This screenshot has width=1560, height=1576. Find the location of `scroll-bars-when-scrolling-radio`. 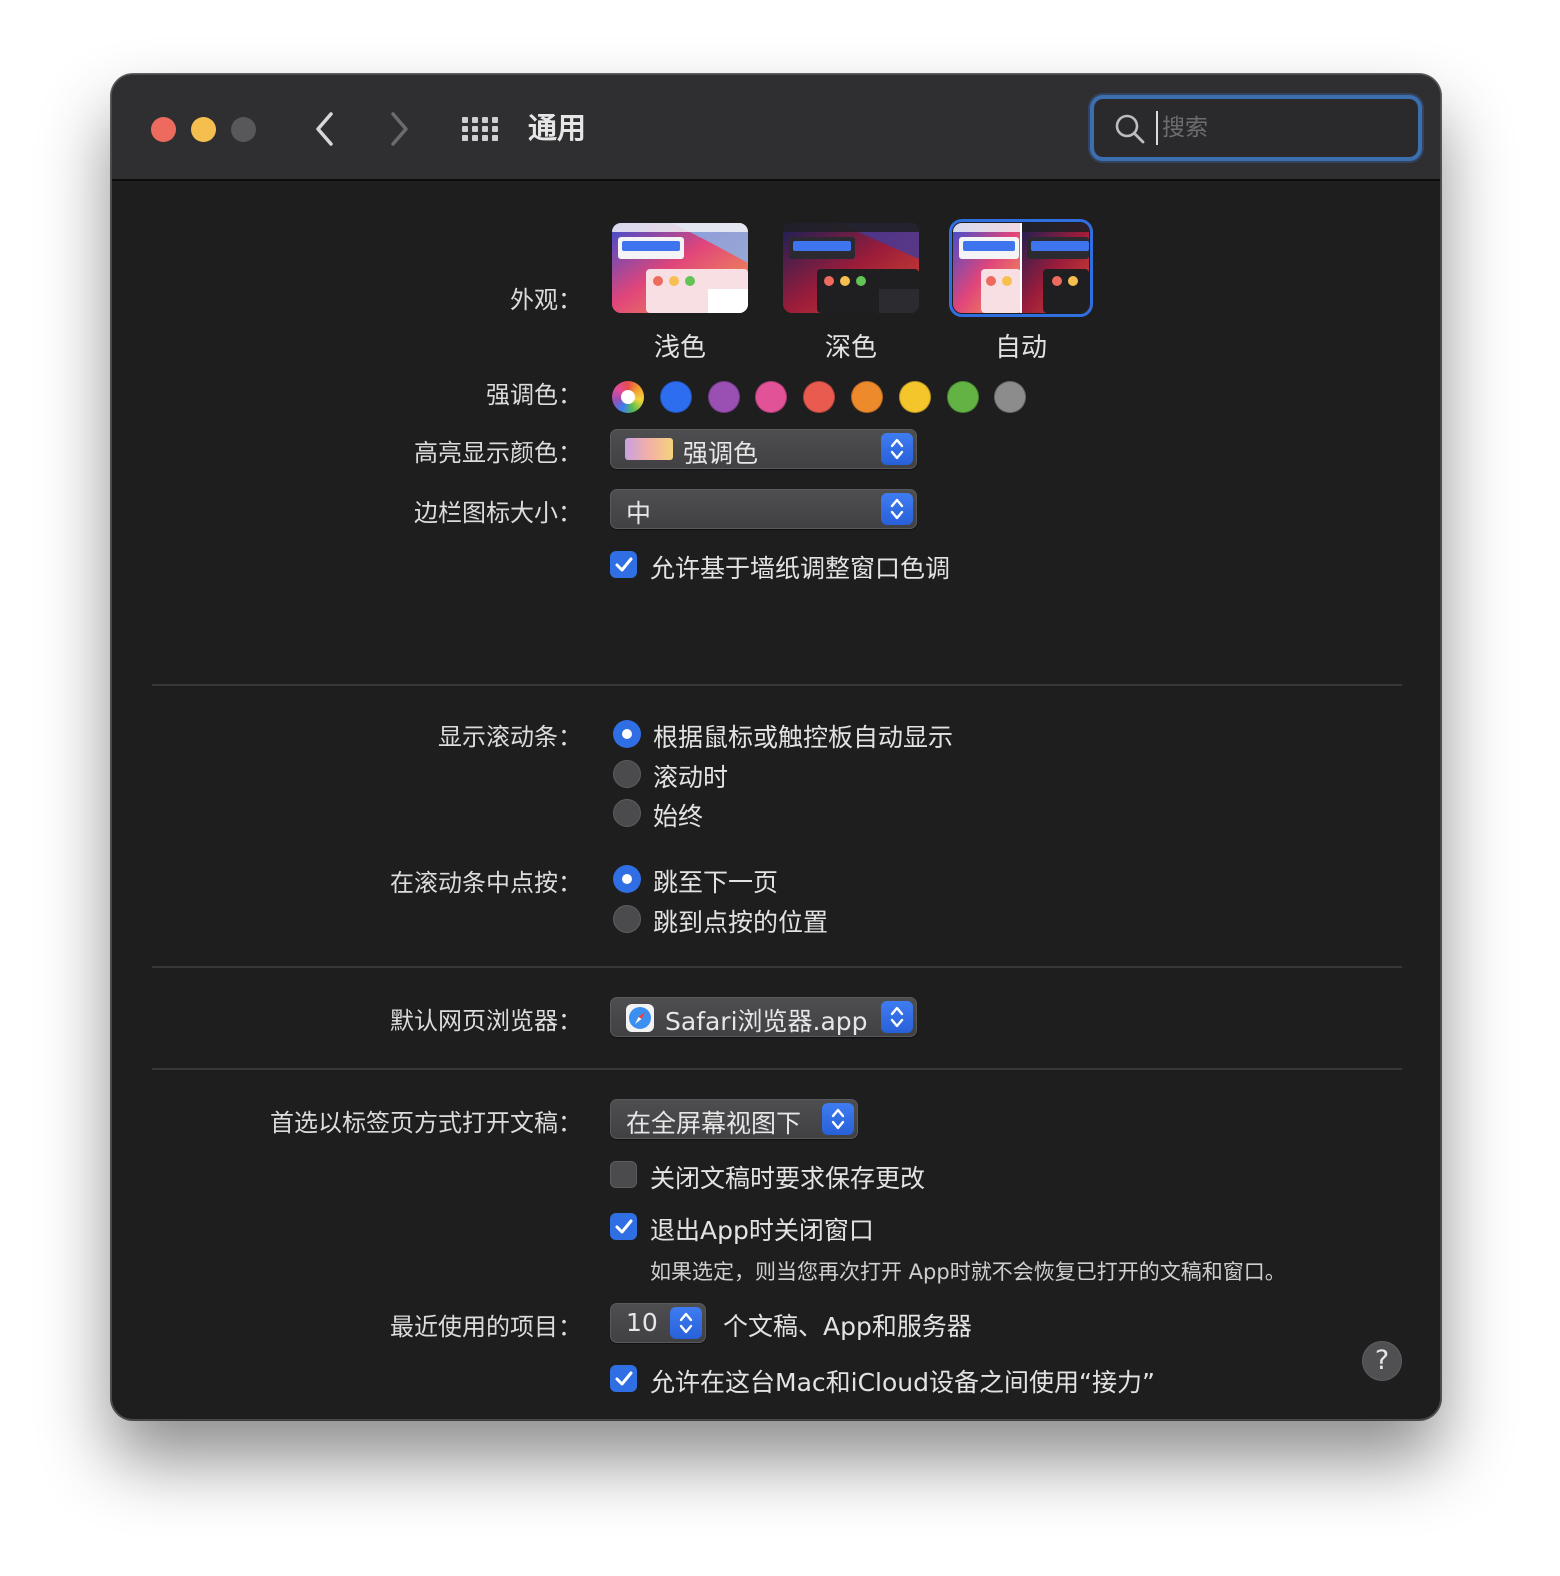

scroll-bars-when-scrolling-radio is located at coordinates (627, 774).